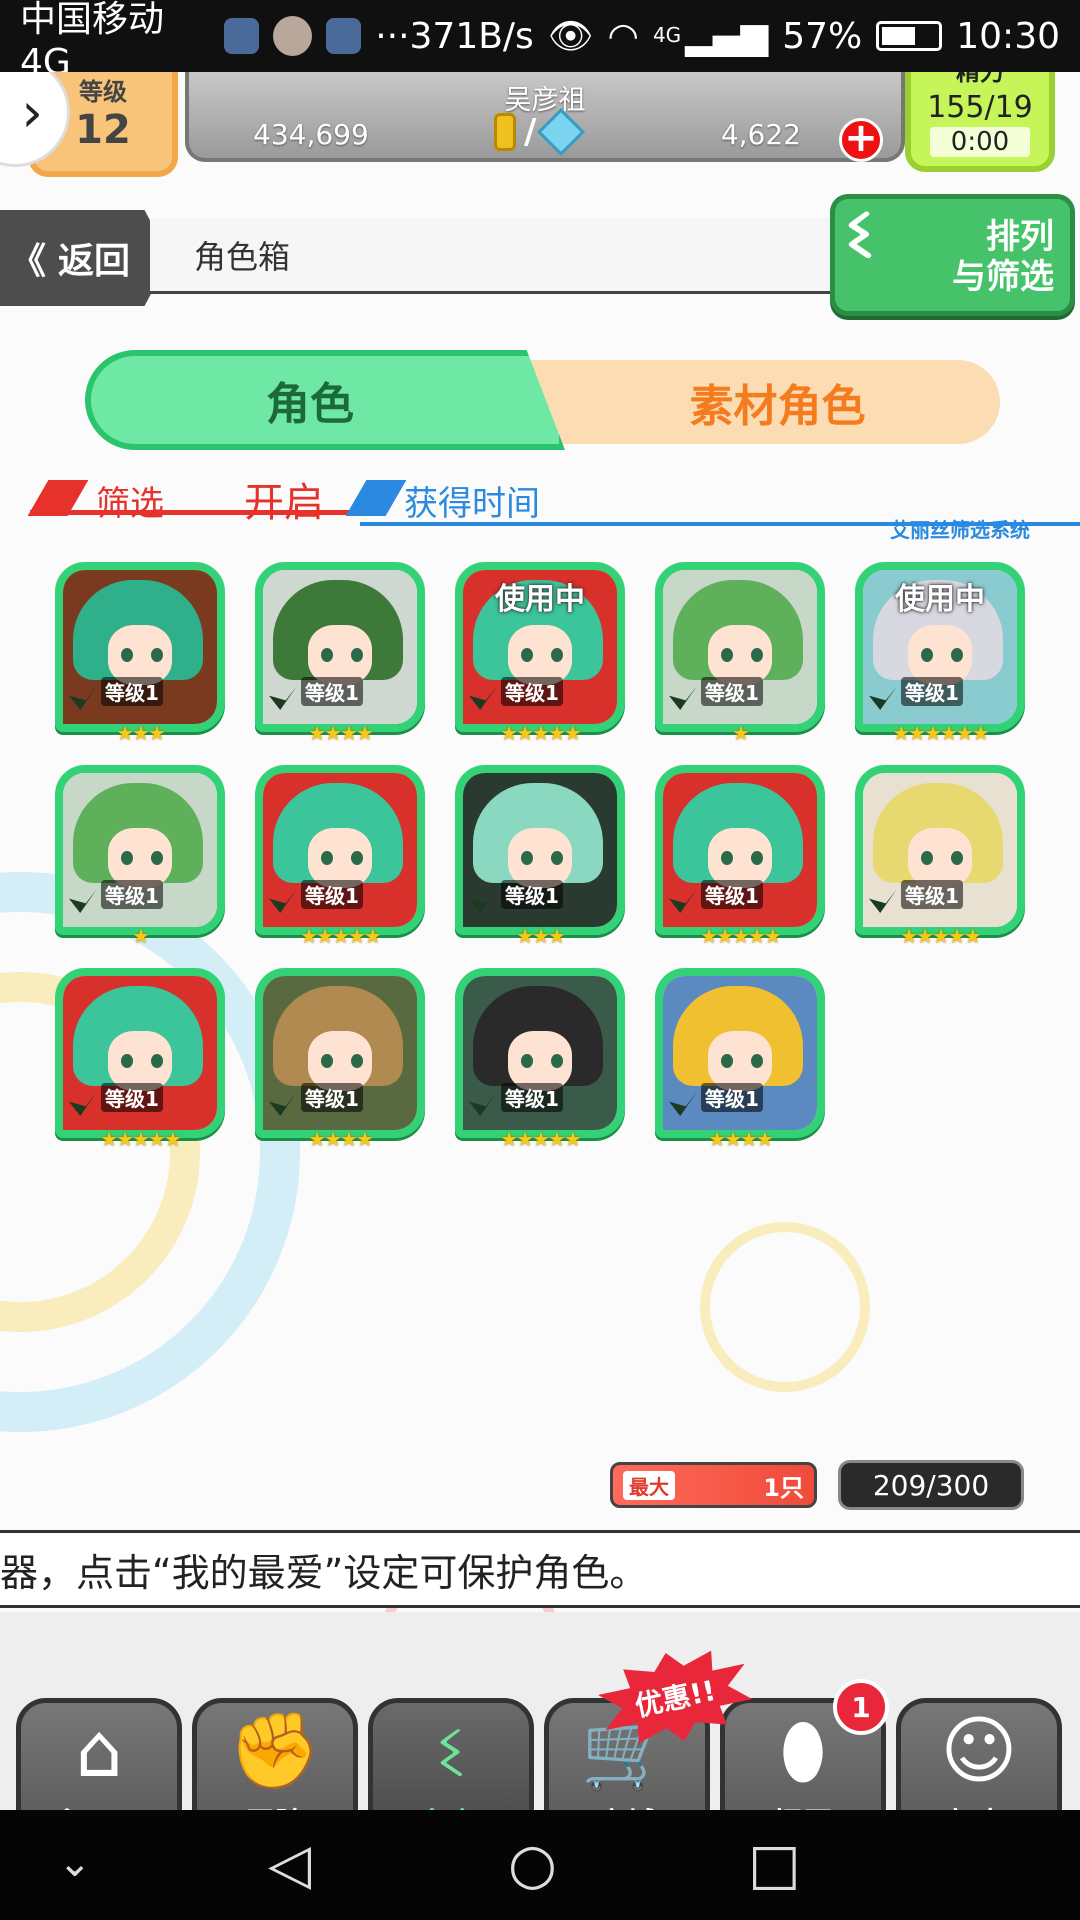 The height and width of the screenshot is (1920, 1080). Describe the element at coordinates (570, 36) in the screenshot. I see `eye-comfort-icon: 👁` at that location.